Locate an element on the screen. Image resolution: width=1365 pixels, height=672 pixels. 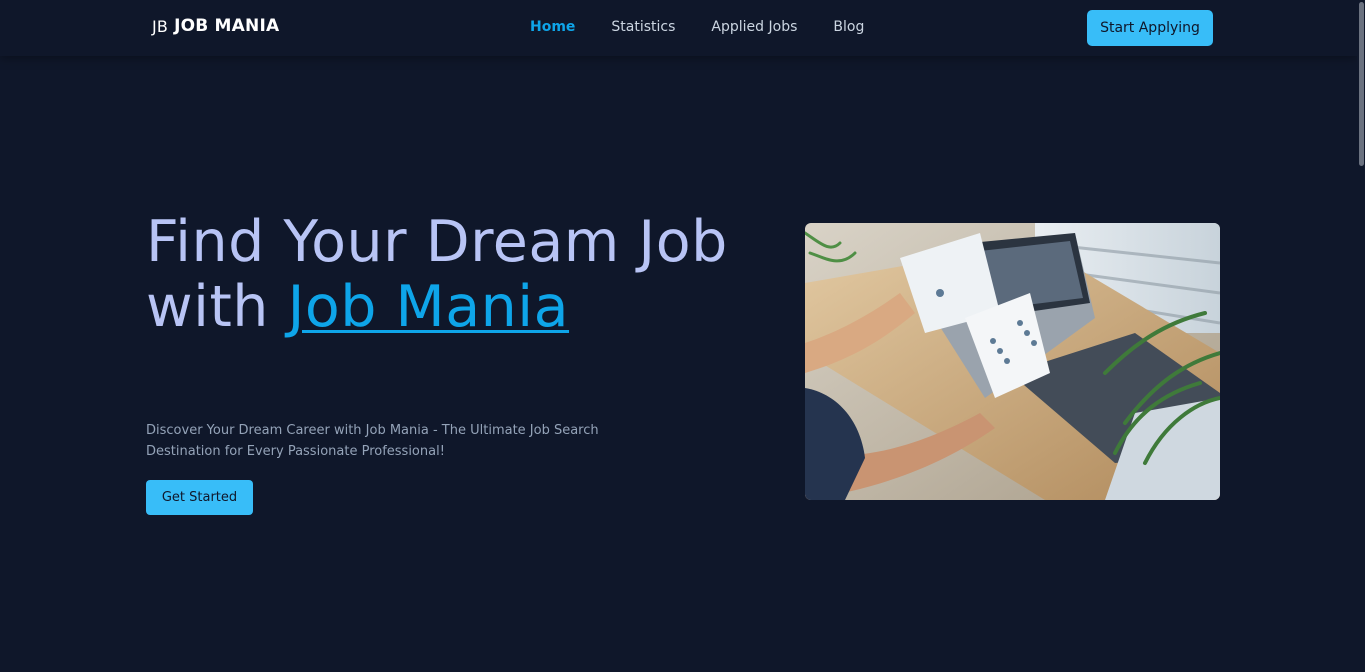
hero-title-highlight: Job Mania is located at coordinates (428, 307).